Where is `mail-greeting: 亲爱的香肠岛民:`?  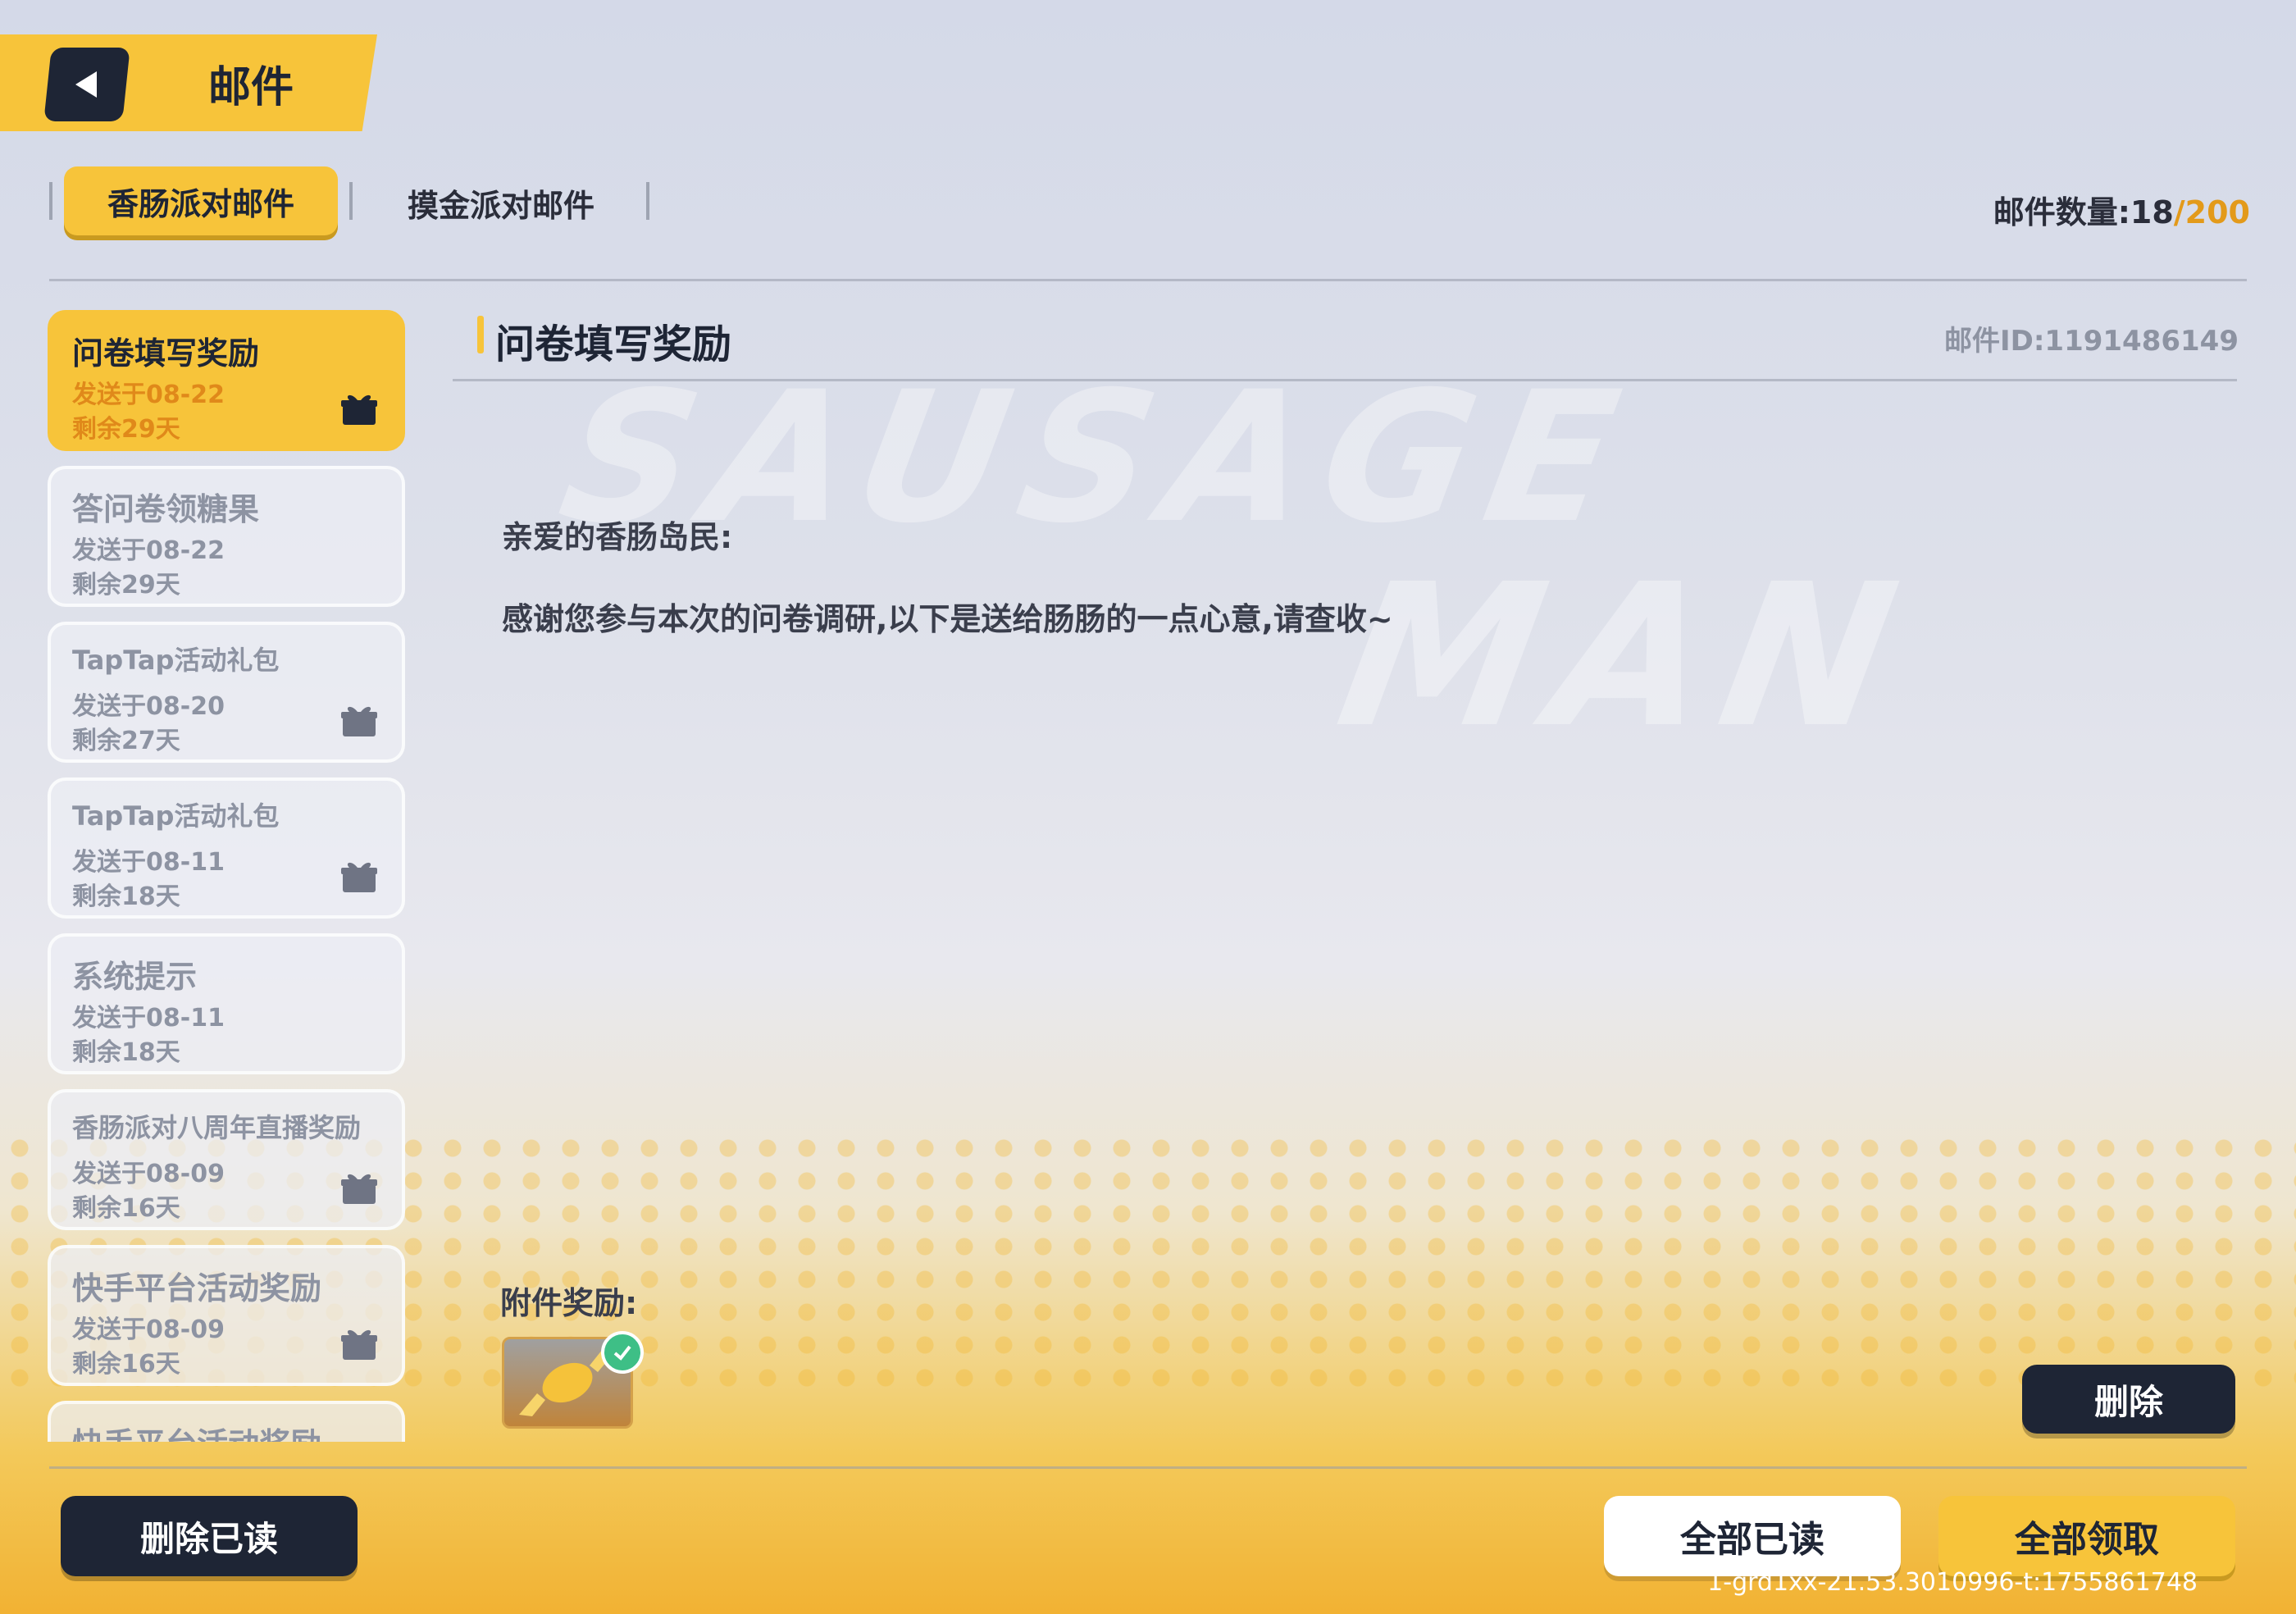
mail-greeting: 亲爱的香肠岛民: is located at coordinates (617, 537).